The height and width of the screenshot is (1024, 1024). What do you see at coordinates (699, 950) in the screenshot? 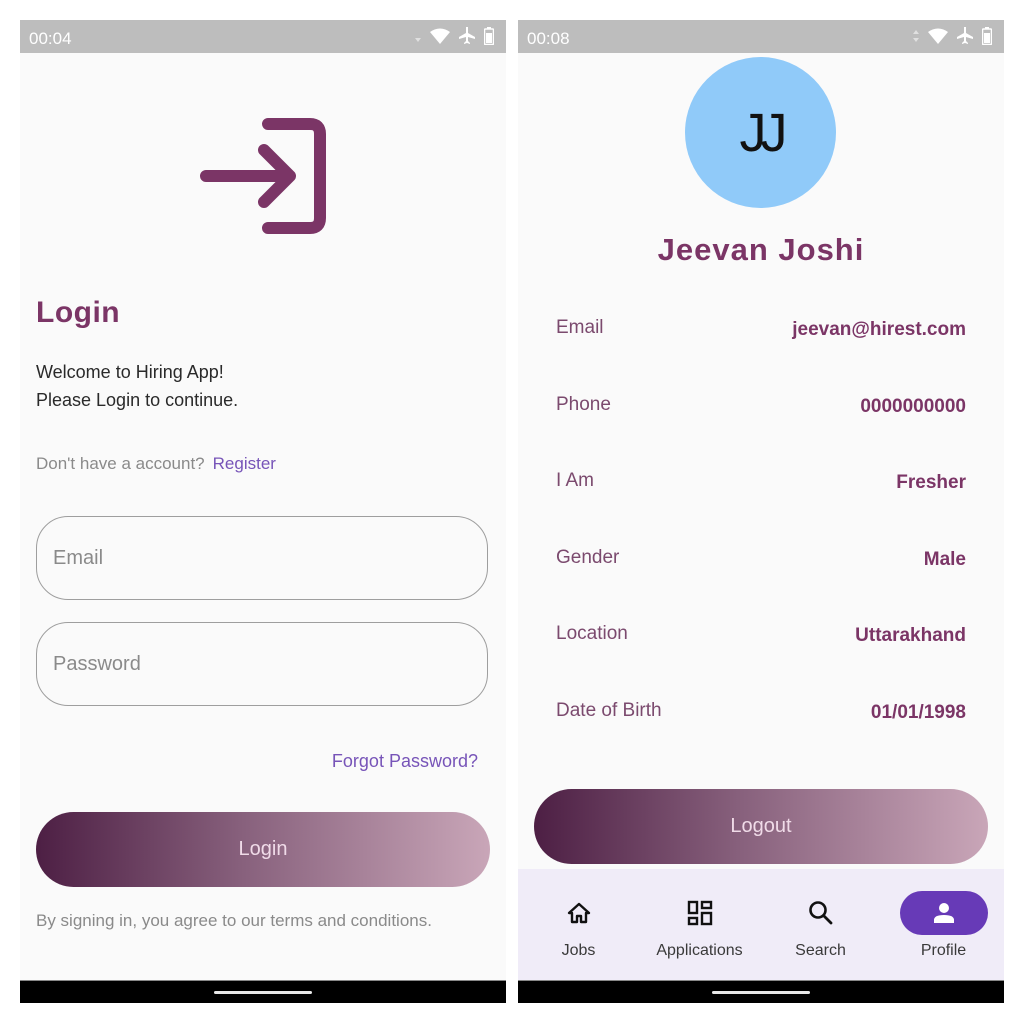
I see `nav-label: Applications` at bounding box center [699, 950].